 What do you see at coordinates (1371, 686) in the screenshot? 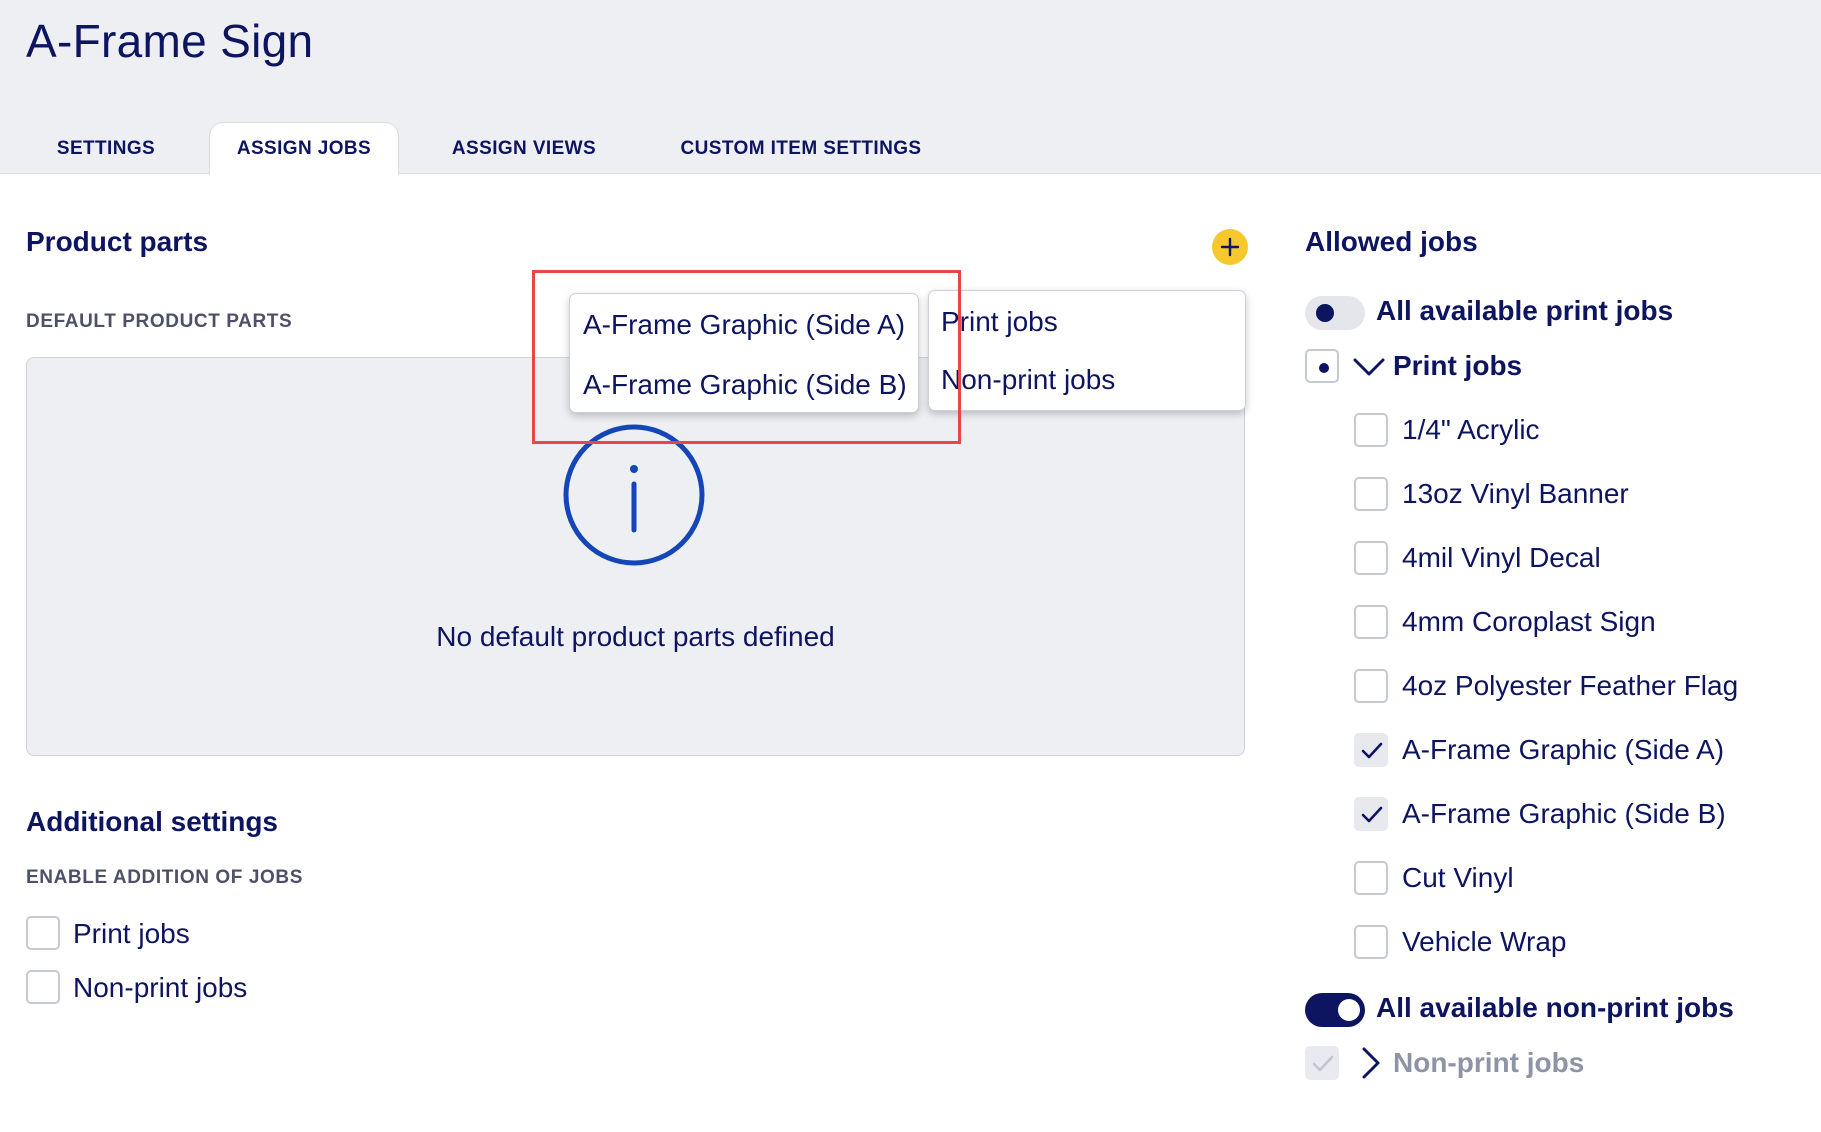
I see `job-checkbox-feather-flag` at bounding box center [1371, 686].